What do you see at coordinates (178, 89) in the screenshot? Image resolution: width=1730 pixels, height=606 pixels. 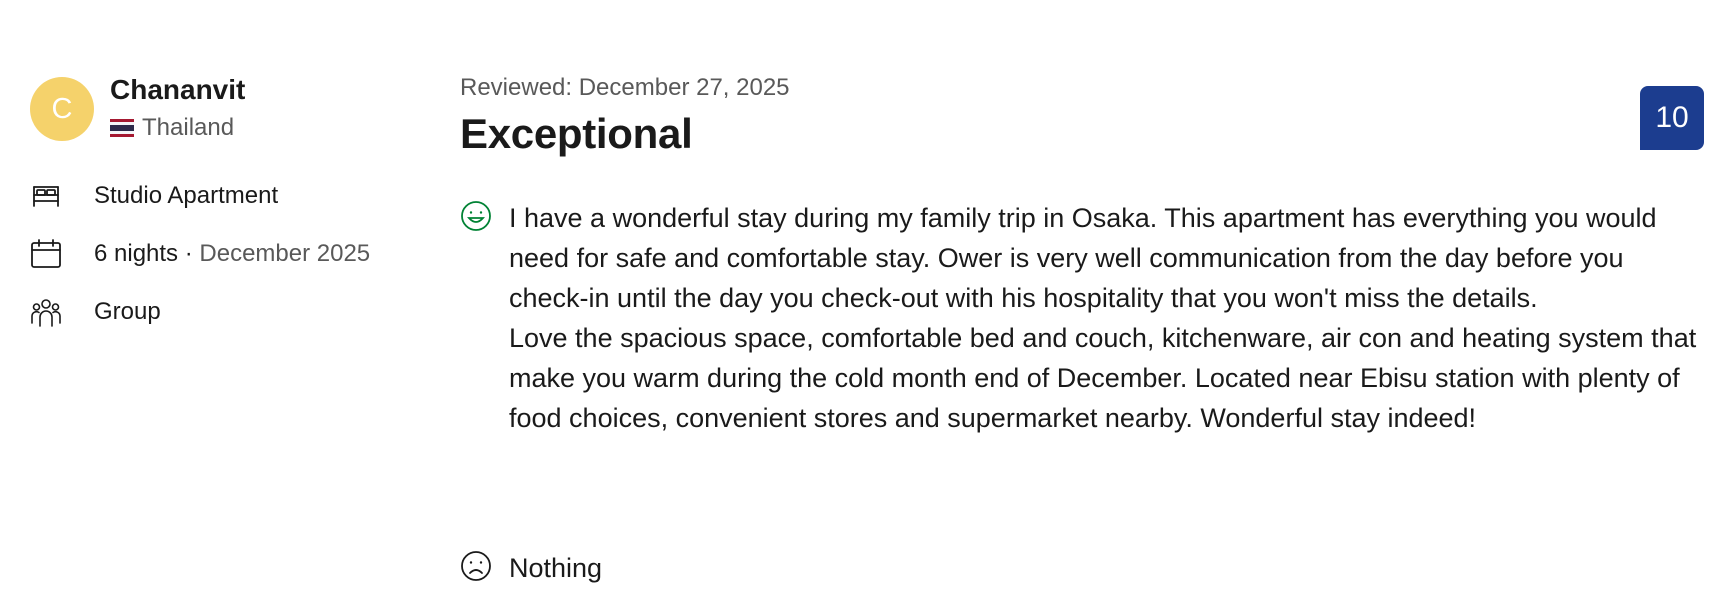 I see `reviewer-name: Chananvit` at bounding box center [178, 89].